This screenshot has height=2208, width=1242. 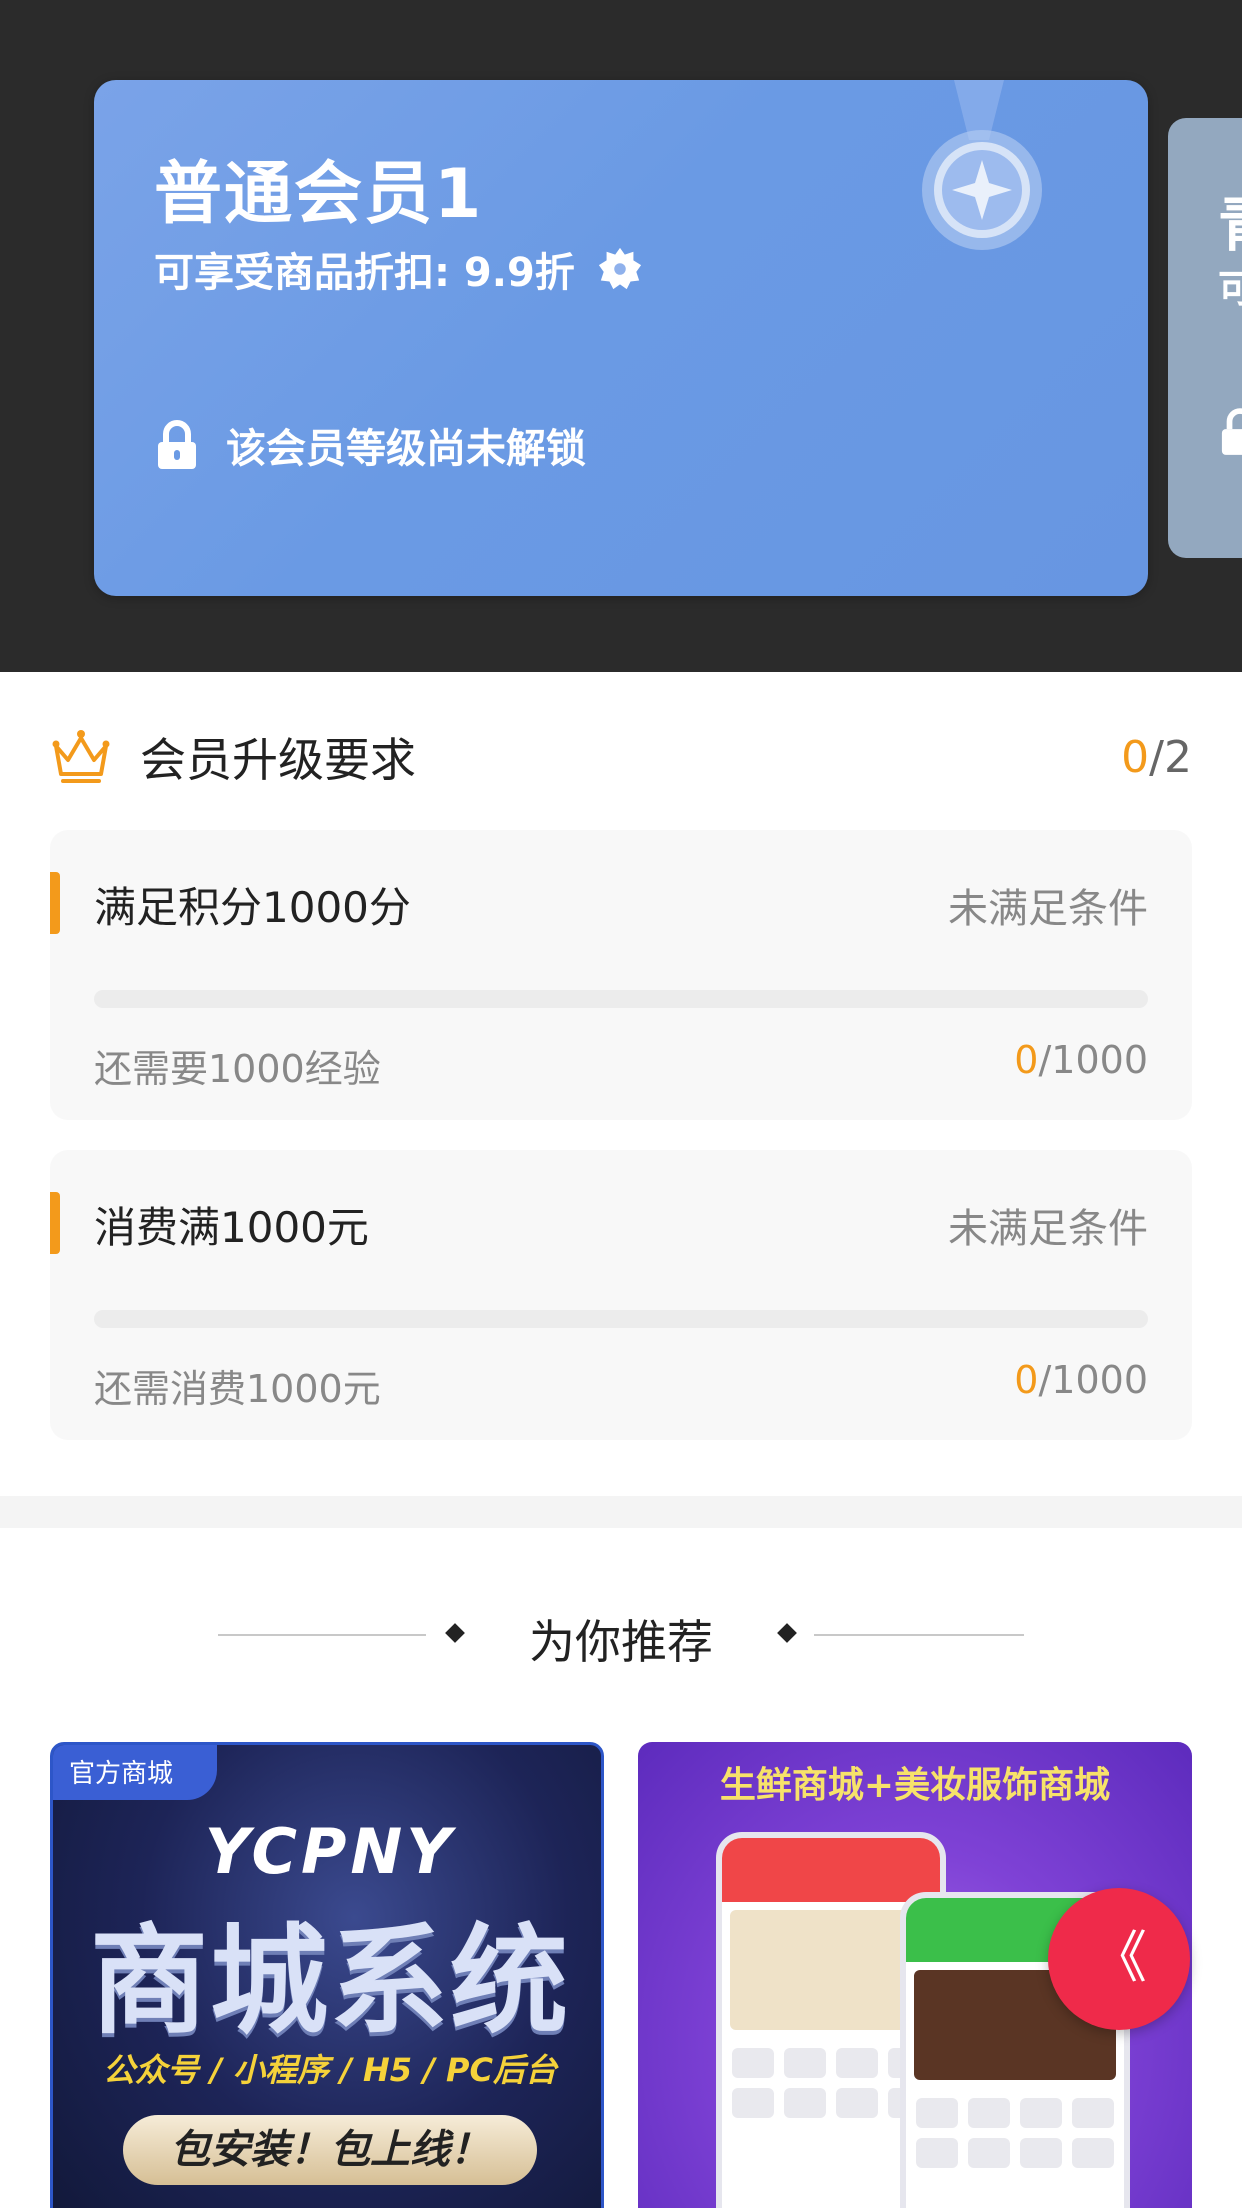 I want to click on medal-icon, so click(x=982, y=165).